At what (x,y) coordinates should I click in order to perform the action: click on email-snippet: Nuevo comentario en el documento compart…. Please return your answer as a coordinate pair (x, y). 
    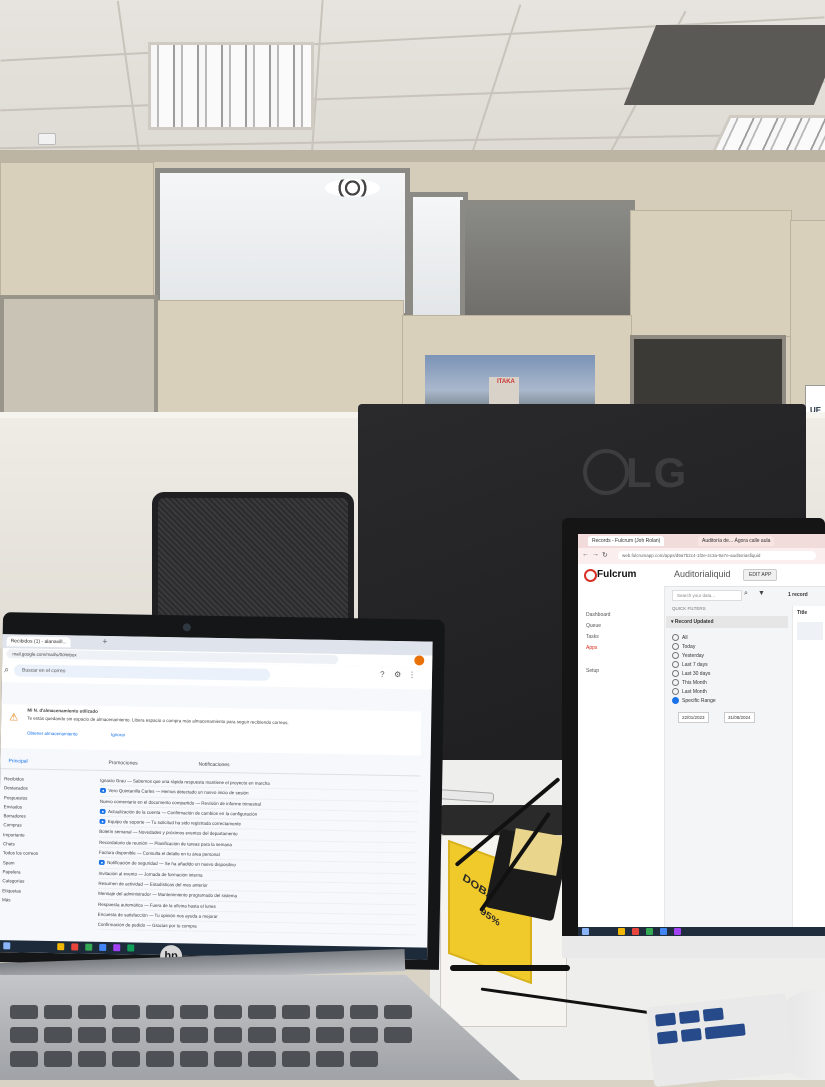
    Looking at the image, I should click on (180, 802).